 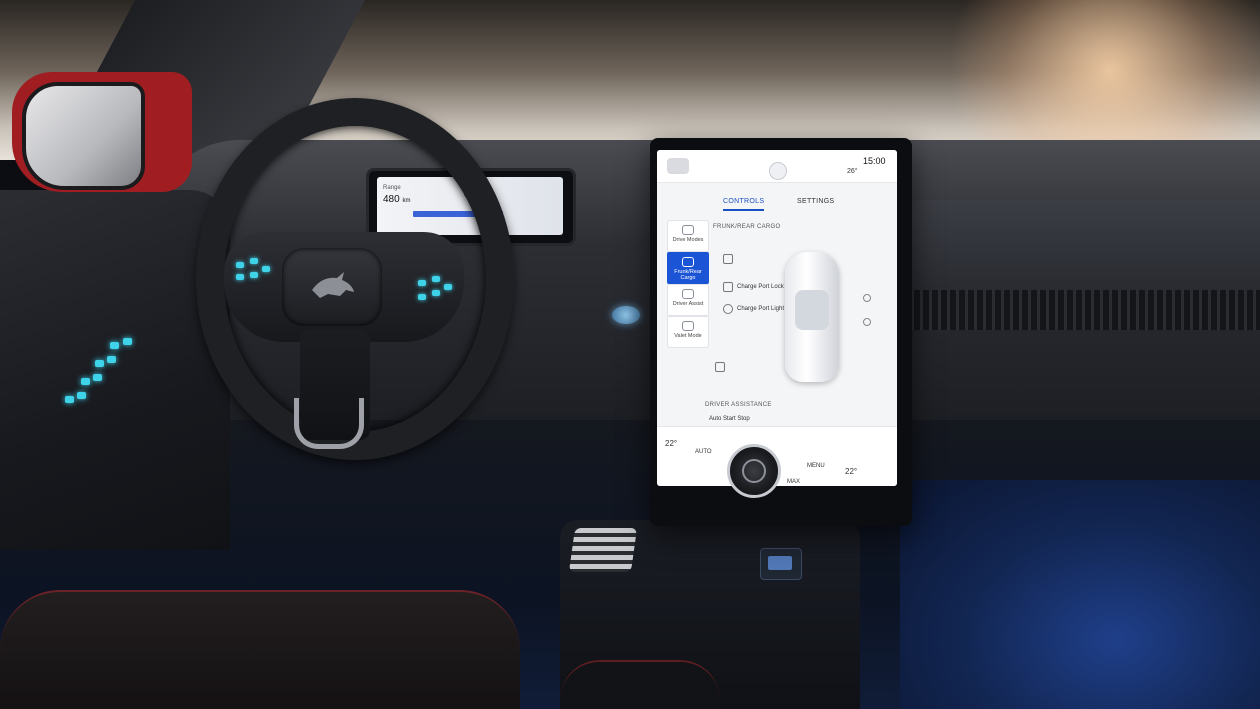 What do you see at coordinates (105, 375) in the screenshot?
I see `window-switch-panel` at bounding box center [105, 375].